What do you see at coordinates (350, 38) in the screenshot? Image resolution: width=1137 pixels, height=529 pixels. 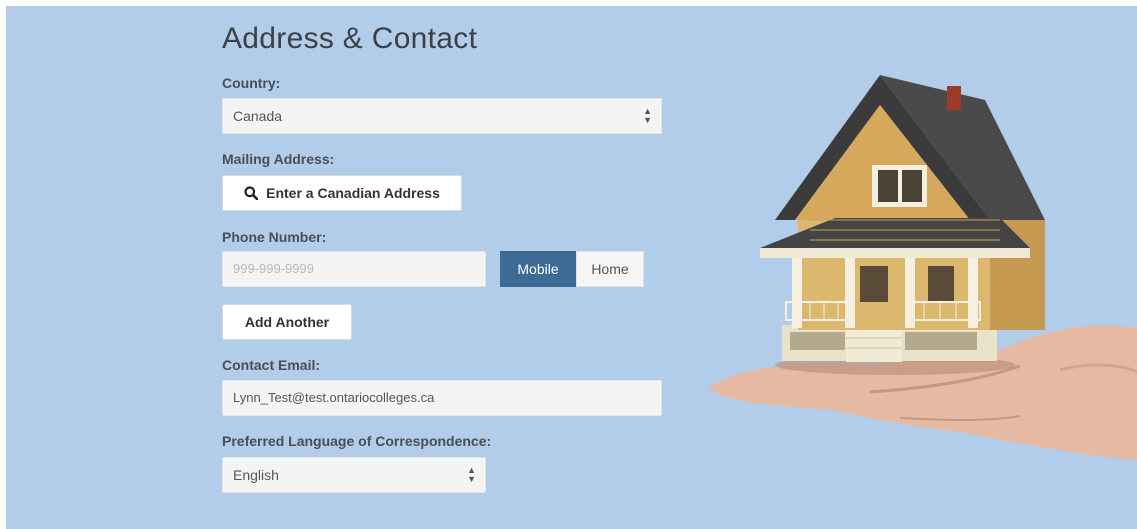 I see `page-title: Address & Contact` at bounding box center [350, 38].